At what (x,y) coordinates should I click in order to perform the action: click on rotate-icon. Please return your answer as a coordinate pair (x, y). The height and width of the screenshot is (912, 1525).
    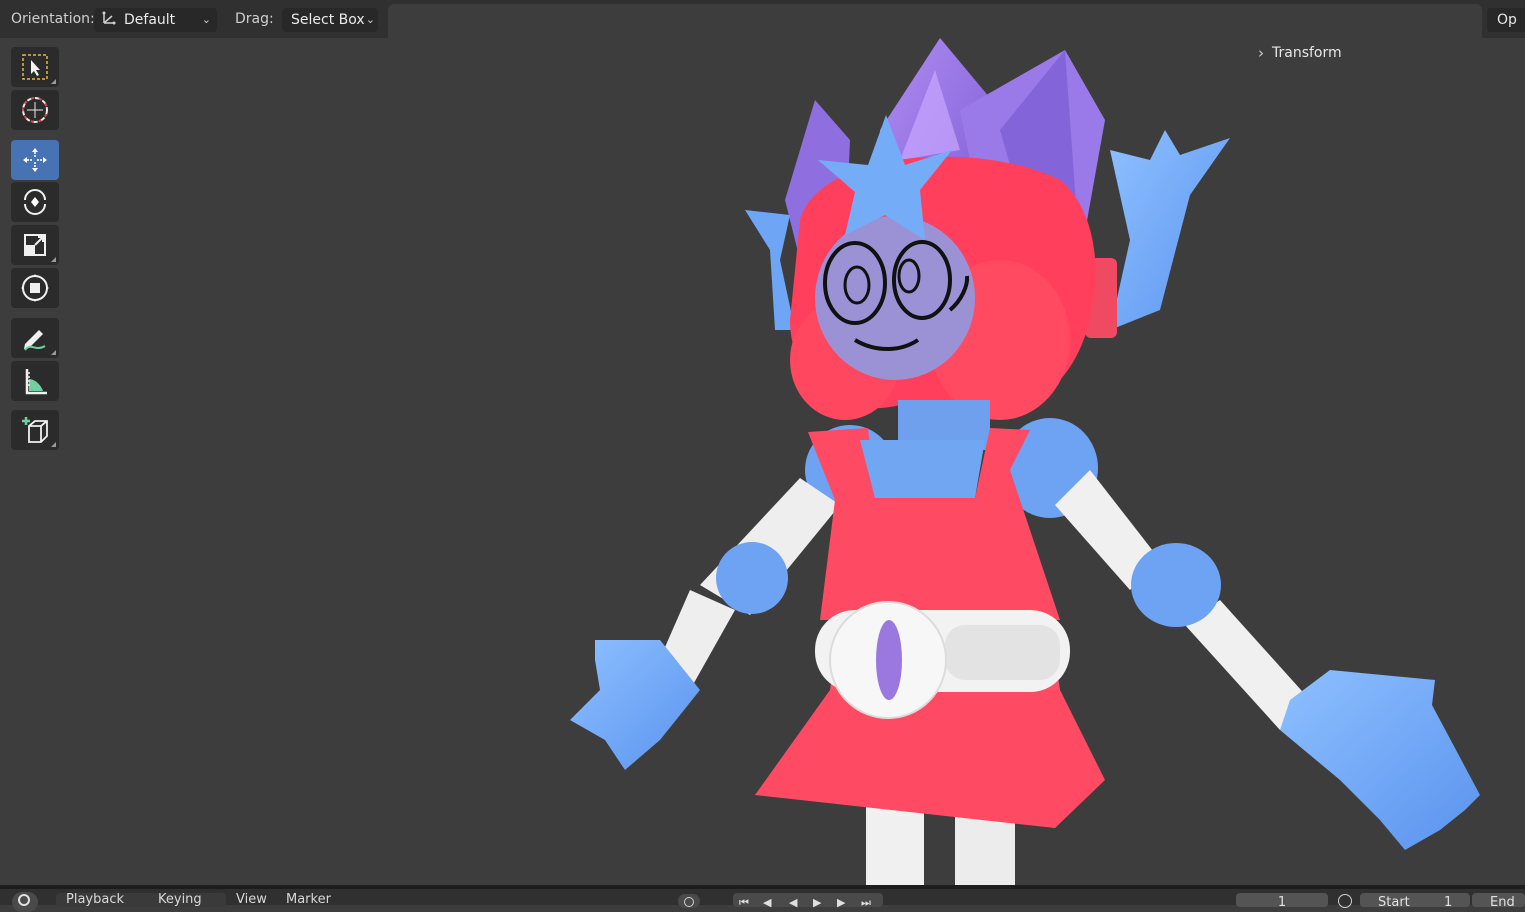
    Looking at the image, I should click on (35, 202).